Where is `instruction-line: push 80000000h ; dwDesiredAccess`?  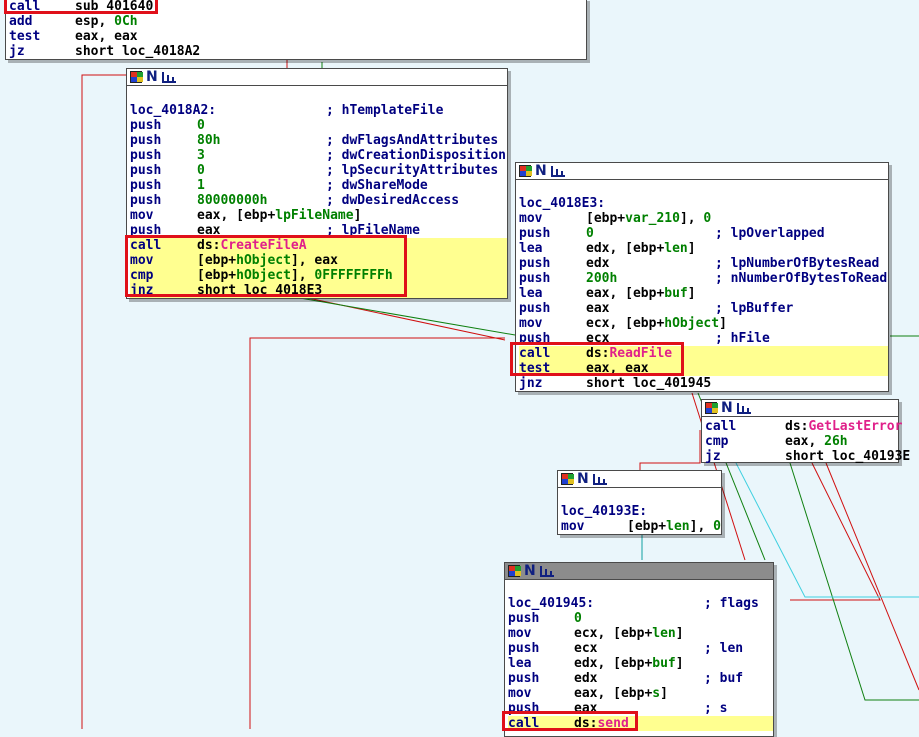 instruction-line: push 80000000h ; dwDesiredAccess is located at coordinates (318, 200).